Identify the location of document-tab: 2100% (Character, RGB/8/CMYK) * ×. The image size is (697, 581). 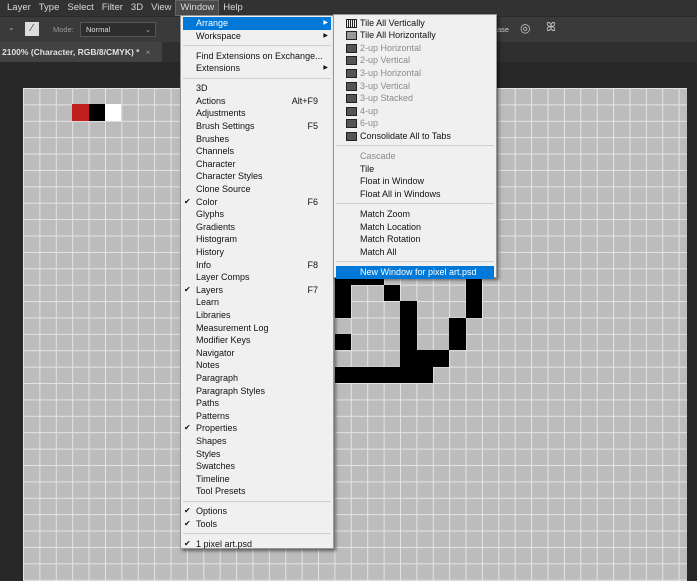
(81, 52).